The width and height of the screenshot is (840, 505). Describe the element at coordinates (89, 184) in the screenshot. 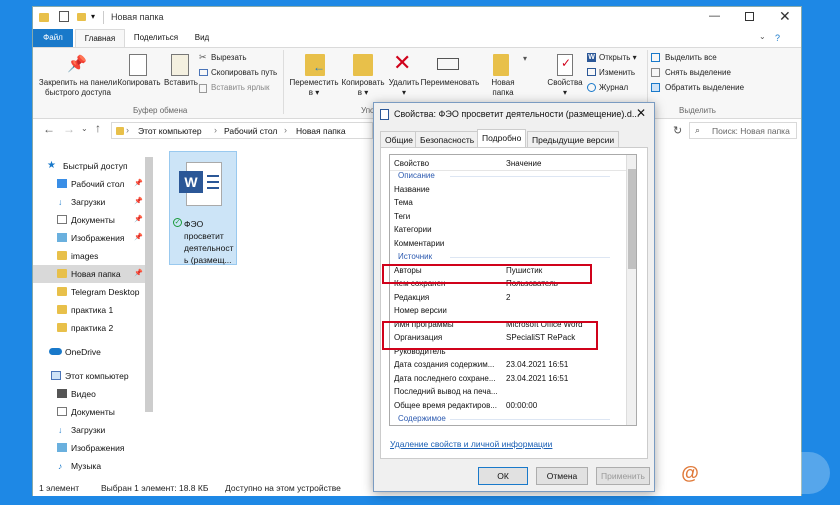

I see `nav-item-desktop: Рабочий стол 📌` at that location.